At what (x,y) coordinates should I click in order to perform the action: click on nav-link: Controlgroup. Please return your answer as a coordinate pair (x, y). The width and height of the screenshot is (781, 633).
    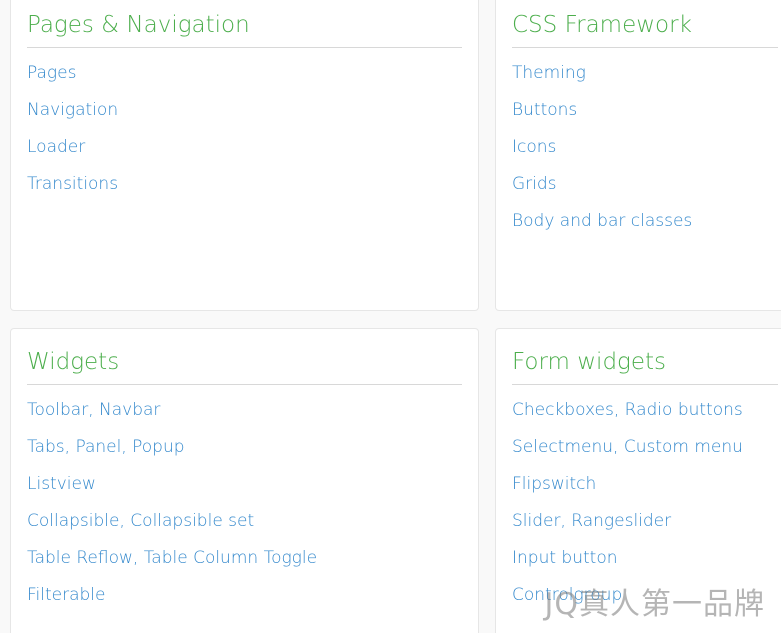
    Looking at the image, I should click on (567, 595).